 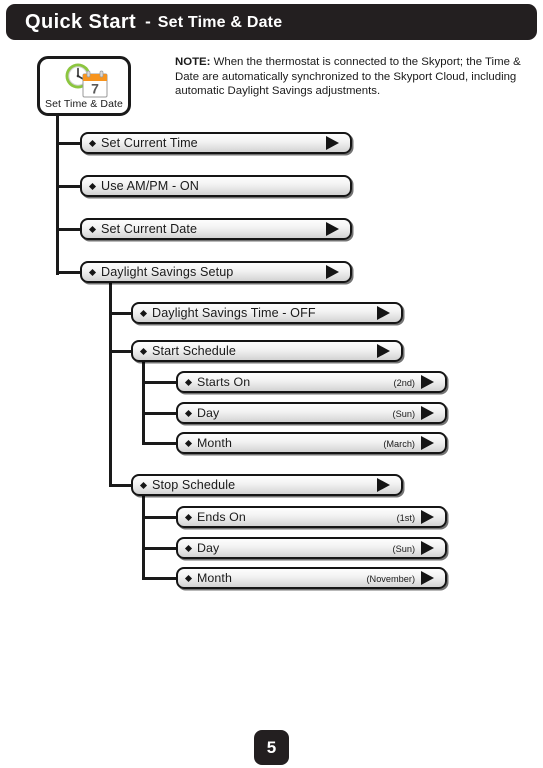 I want to click on connector-trunk-start-children, so click(x=143, y=402).